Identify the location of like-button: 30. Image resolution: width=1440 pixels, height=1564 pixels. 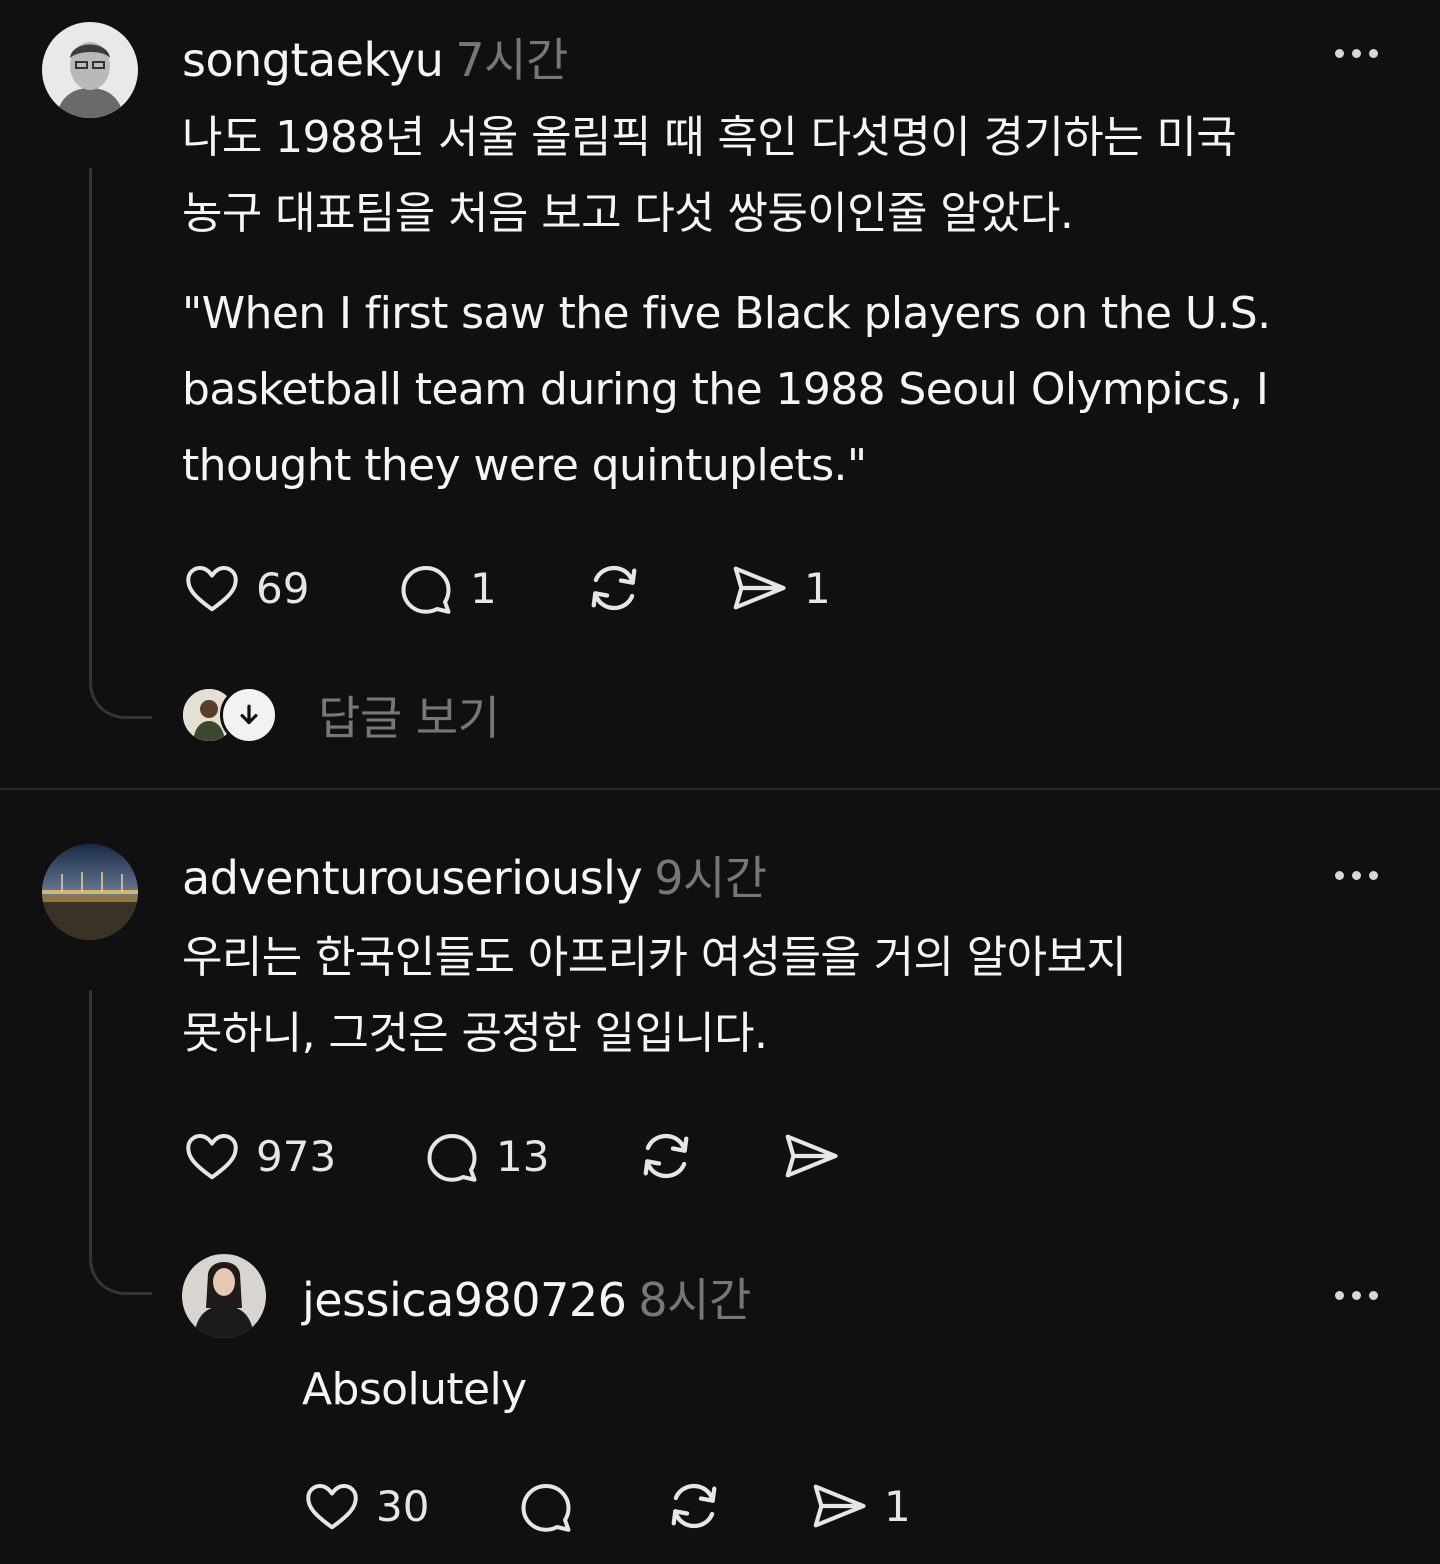
(409, 1506).